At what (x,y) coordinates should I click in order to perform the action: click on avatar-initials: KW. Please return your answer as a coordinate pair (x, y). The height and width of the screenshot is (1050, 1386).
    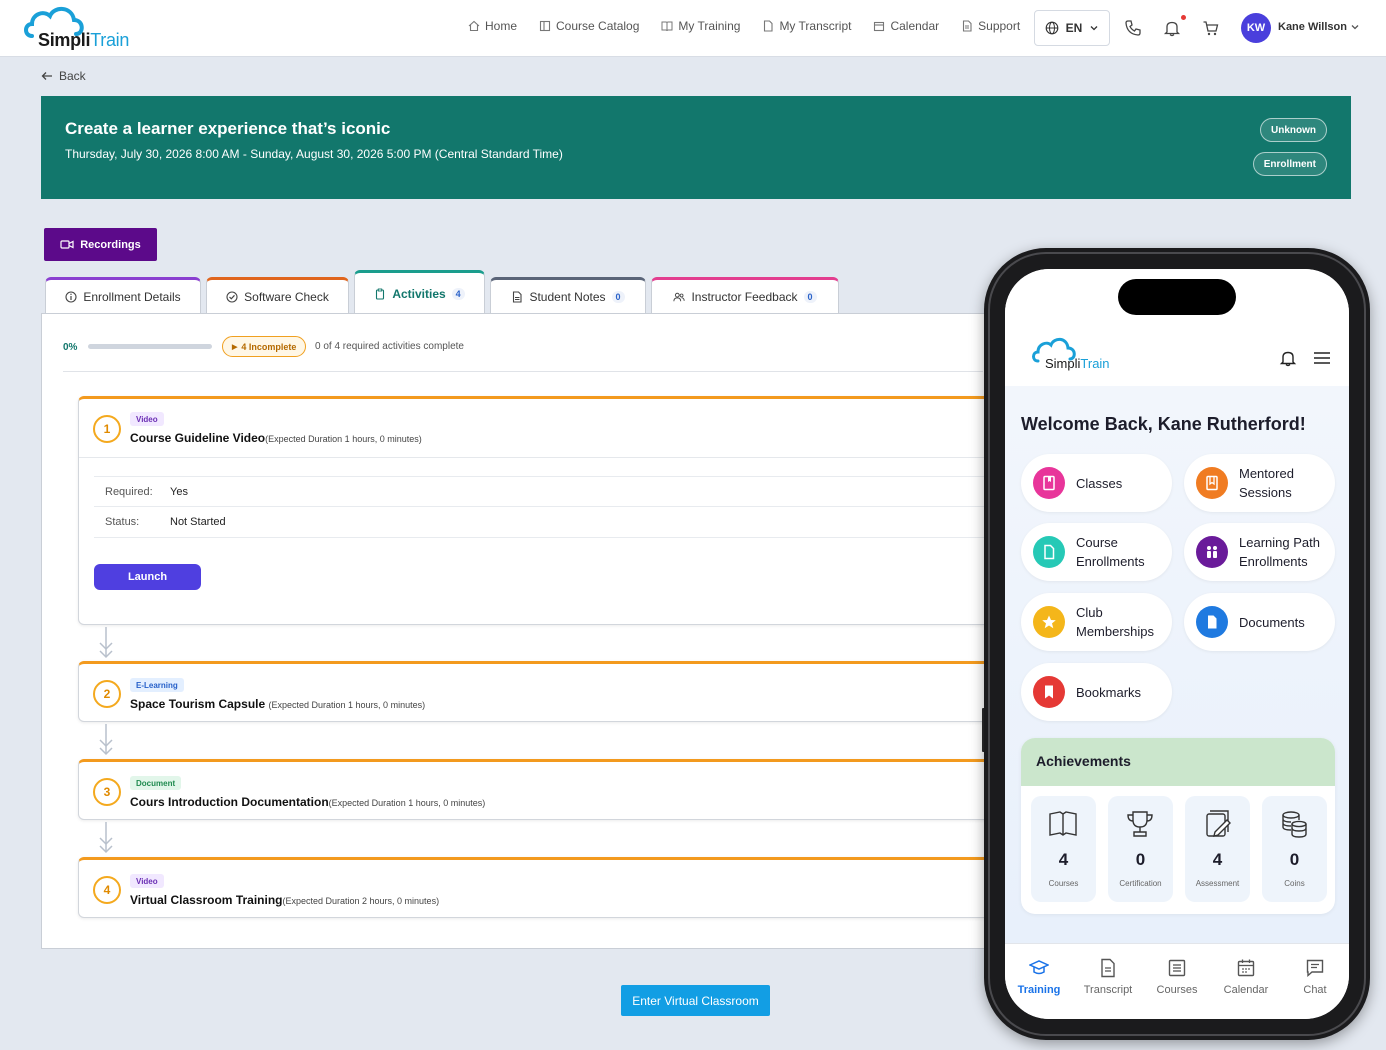
    Looking at the image, I should click on (1256, 28).